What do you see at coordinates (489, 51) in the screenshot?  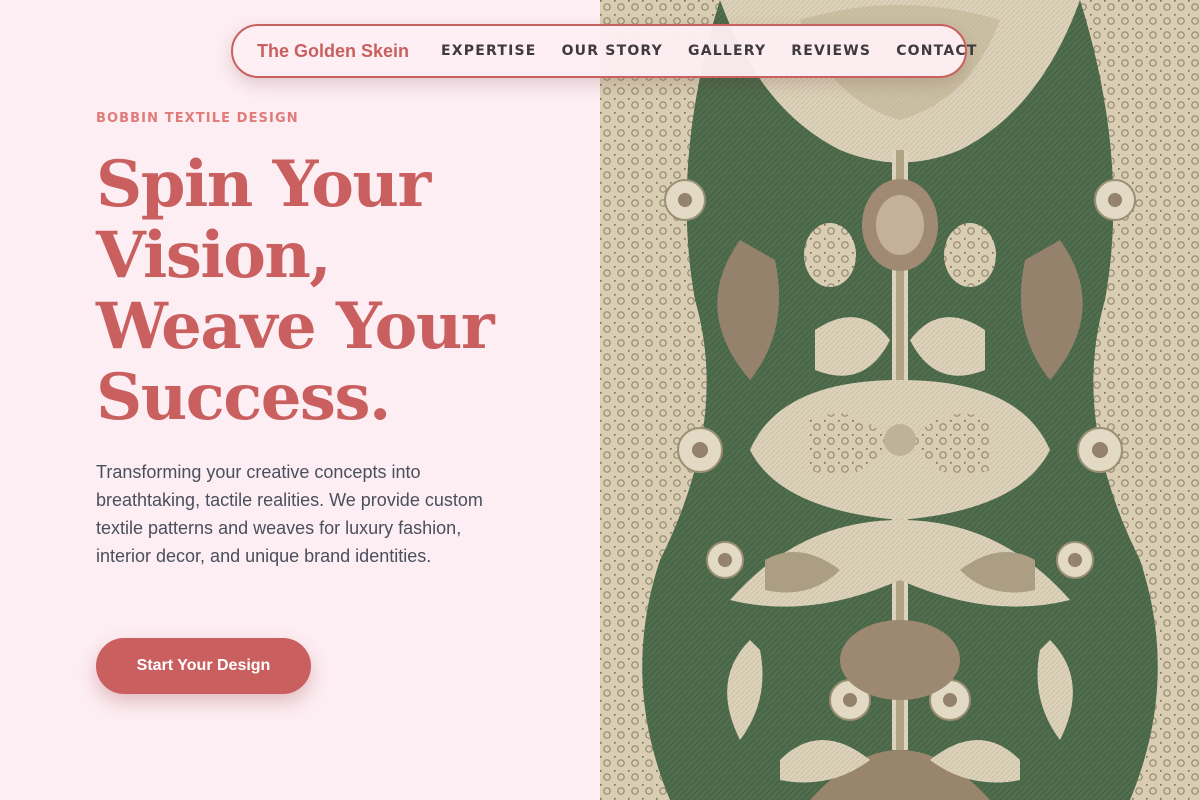 I see `nav-link-expertise: EXPERTISE` at bounding box center [489, 51].